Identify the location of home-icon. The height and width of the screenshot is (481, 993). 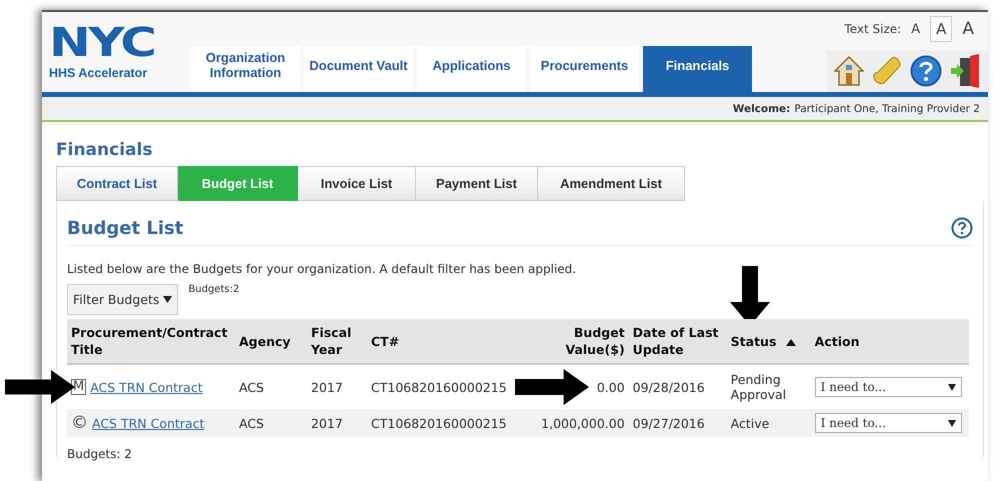
(849, 71).